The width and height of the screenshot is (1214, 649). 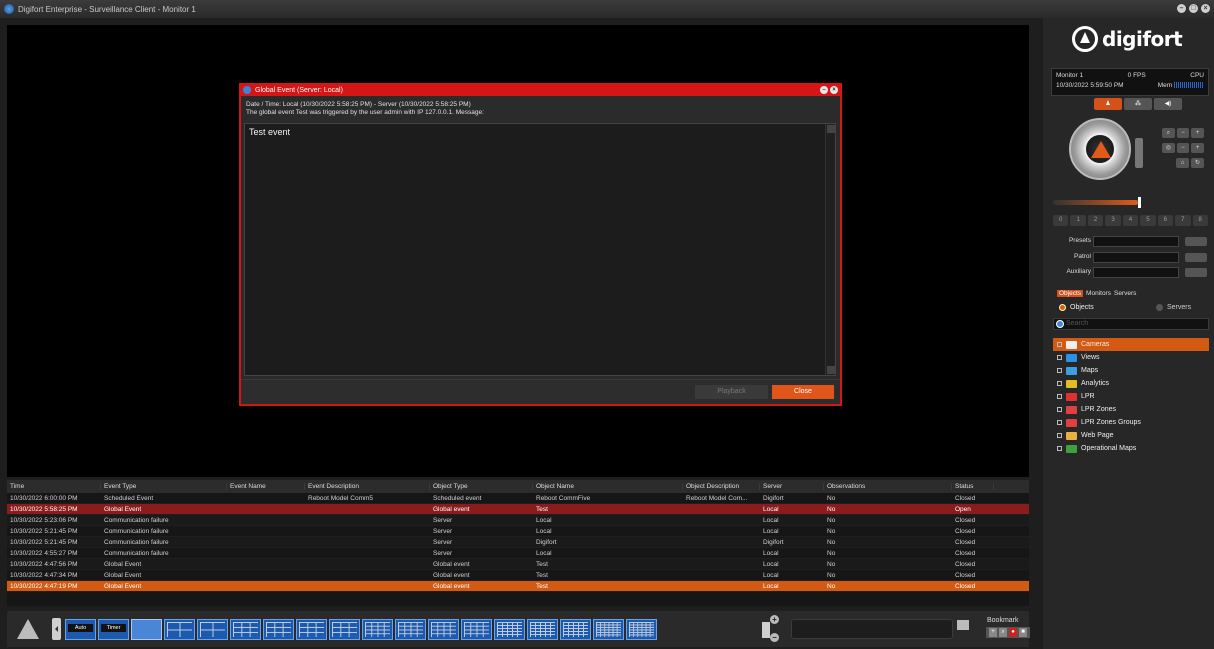 I want to click on ptz-number-button: 7, so click(x=1183, y=220).